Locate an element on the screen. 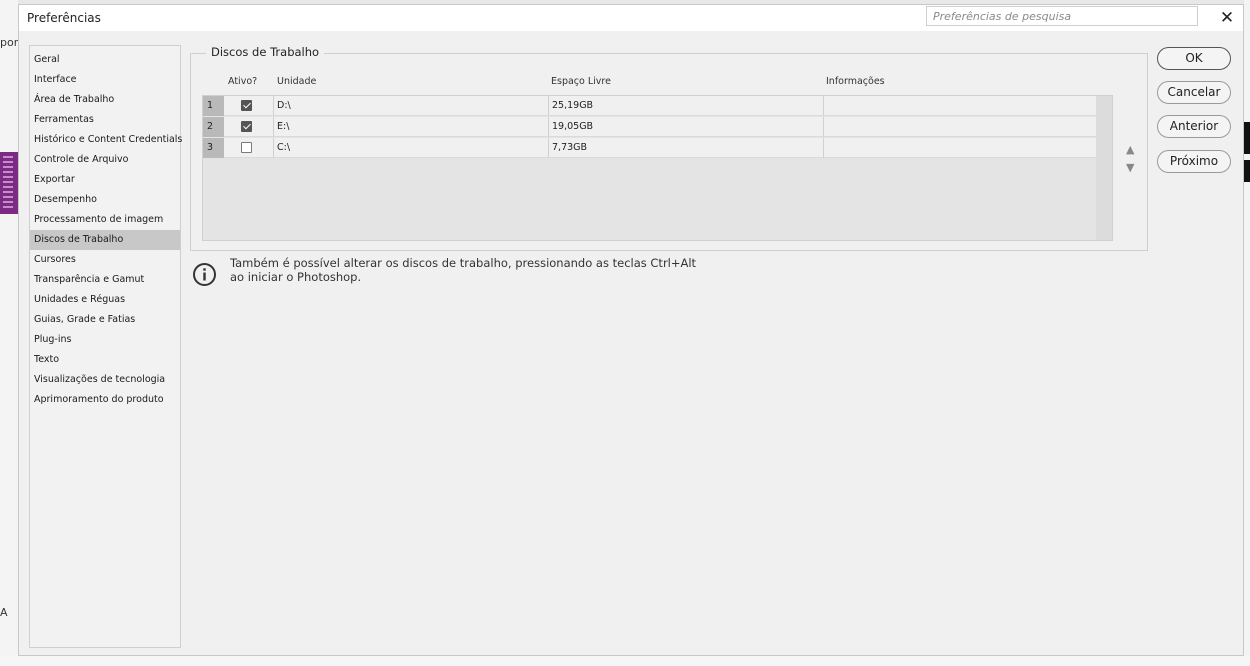 This screenshot has width=1250, height=666. move-up-icon: ▲ is located at coordinates (1130, 149).